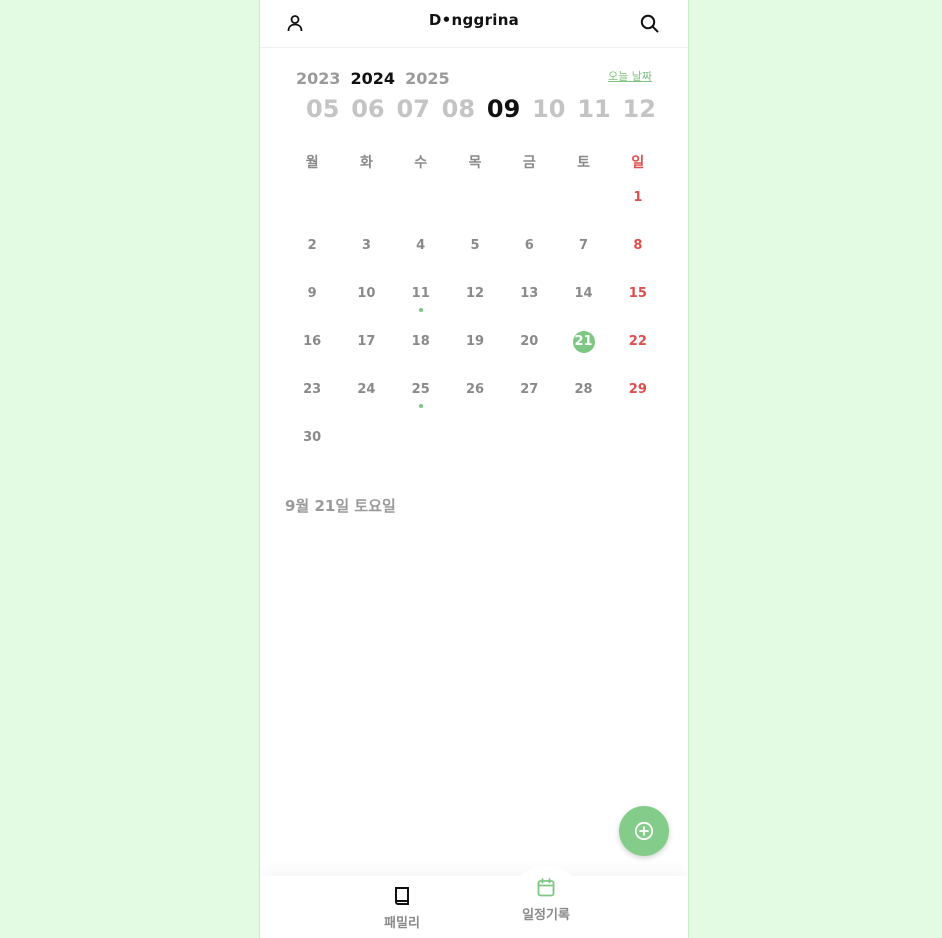 The width and height of the screenshot is (942, 938). Describe the element at coordinates (583, 354) in the screenshot. I see `calendar-day-selected: 21` at that location.